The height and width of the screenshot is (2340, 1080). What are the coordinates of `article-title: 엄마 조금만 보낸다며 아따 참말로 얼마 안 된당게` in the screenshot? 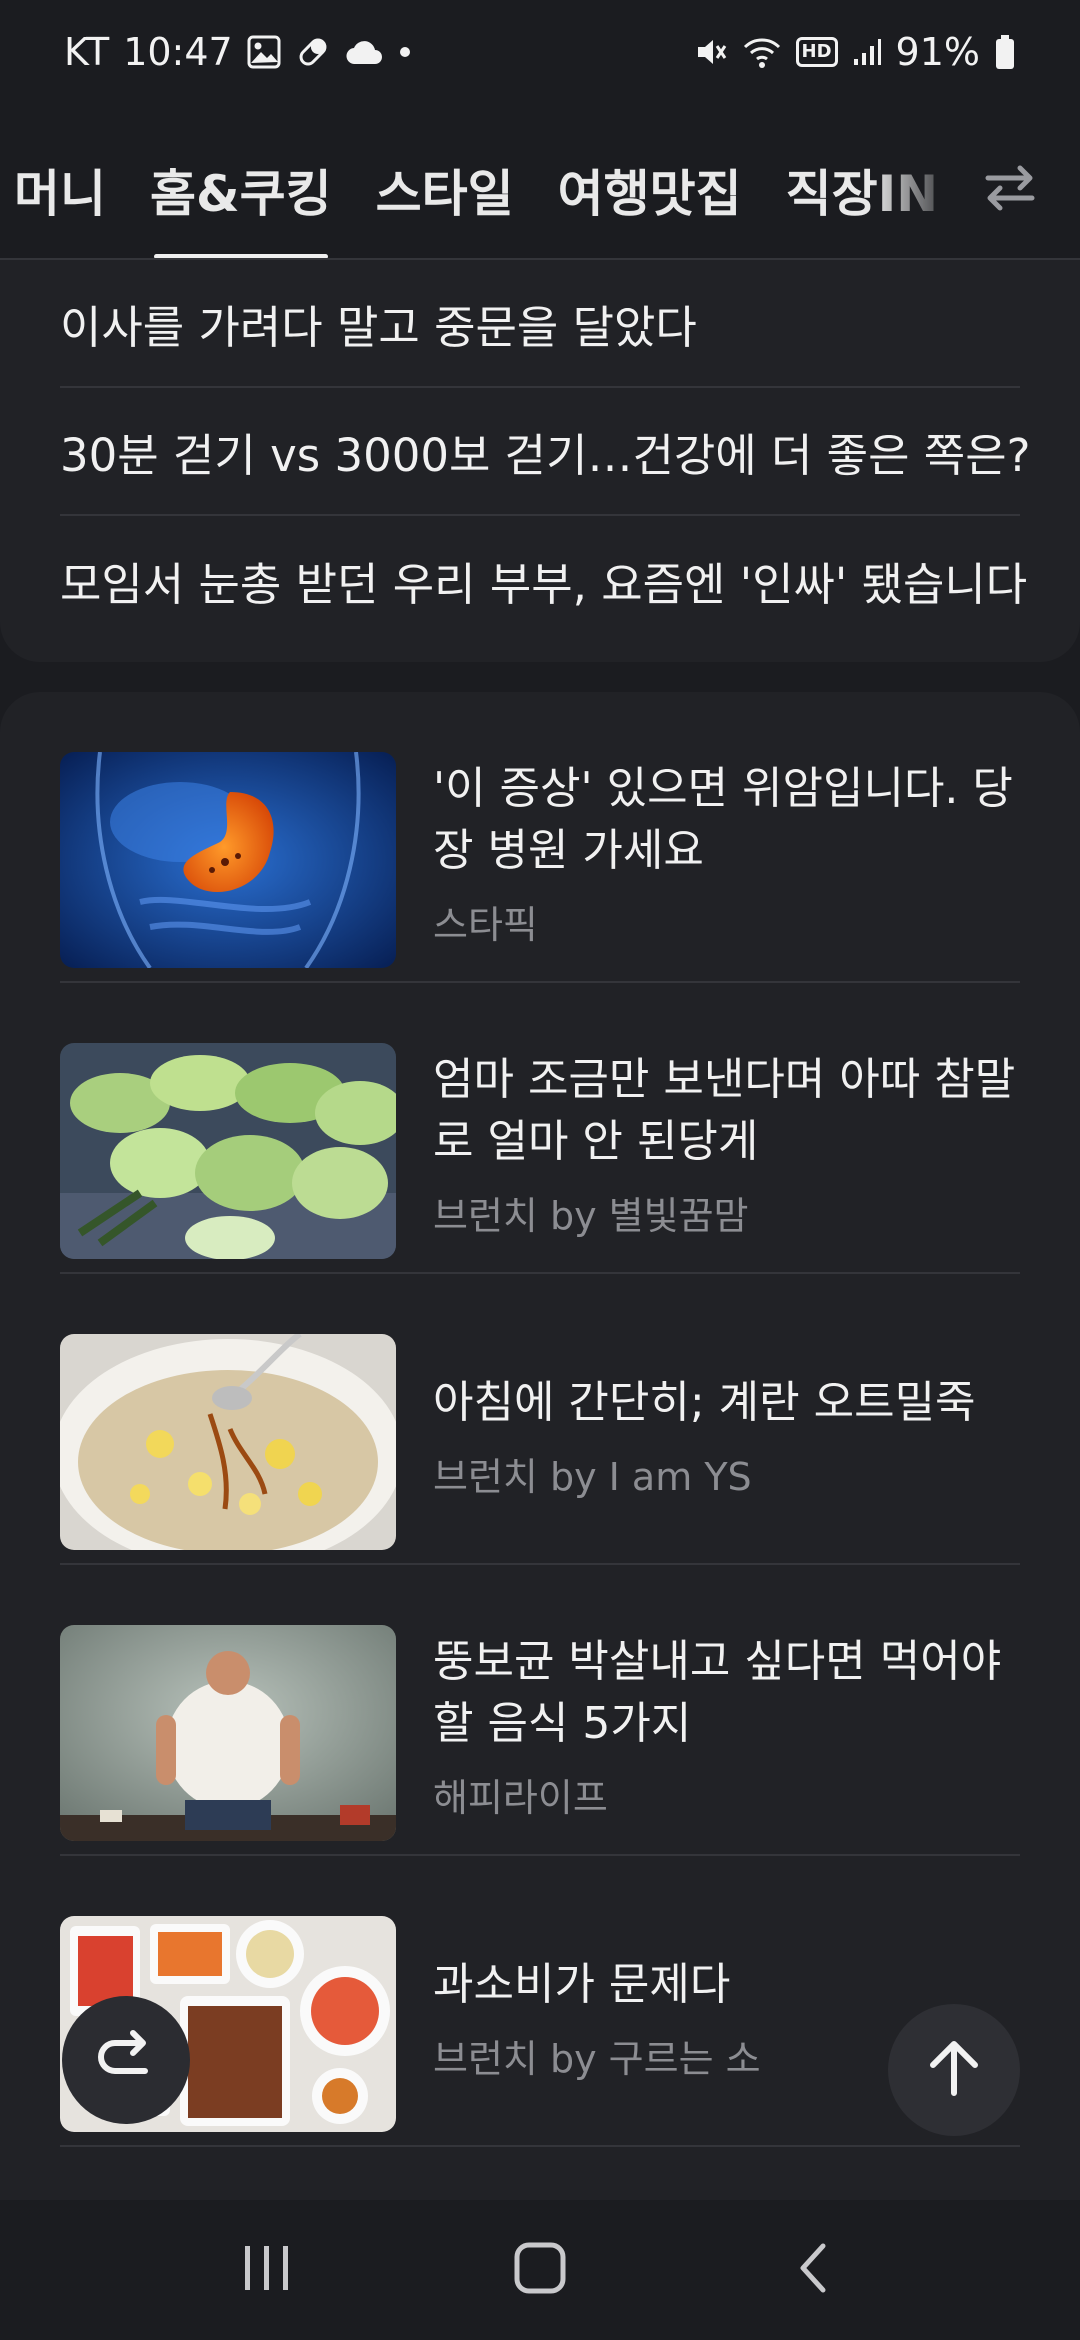 It's located at (724, 1110).